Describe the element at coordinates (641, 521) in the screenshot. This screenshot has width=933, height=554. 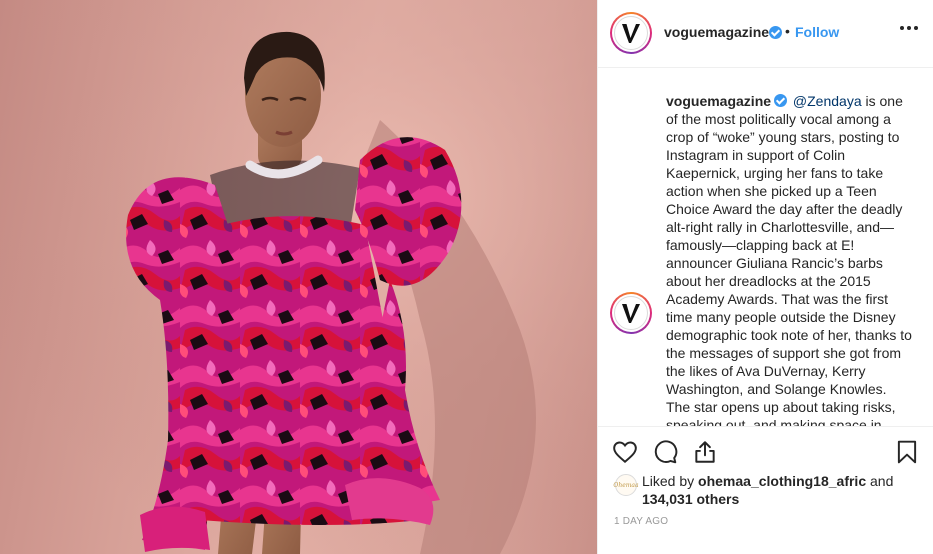
I see `post-timestamp: 1 DAY AGO` at that location.